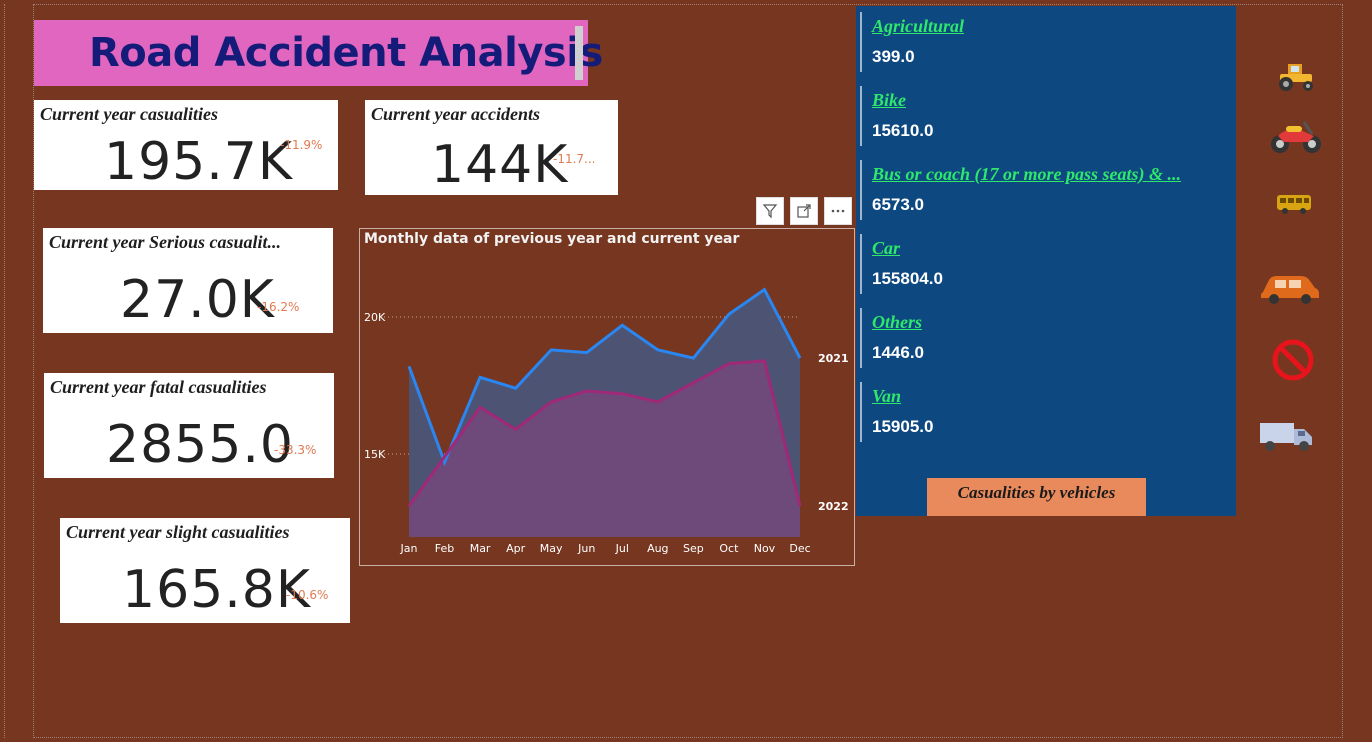  I want to click on vehicle-count: 15905.0, so click(903, 426).